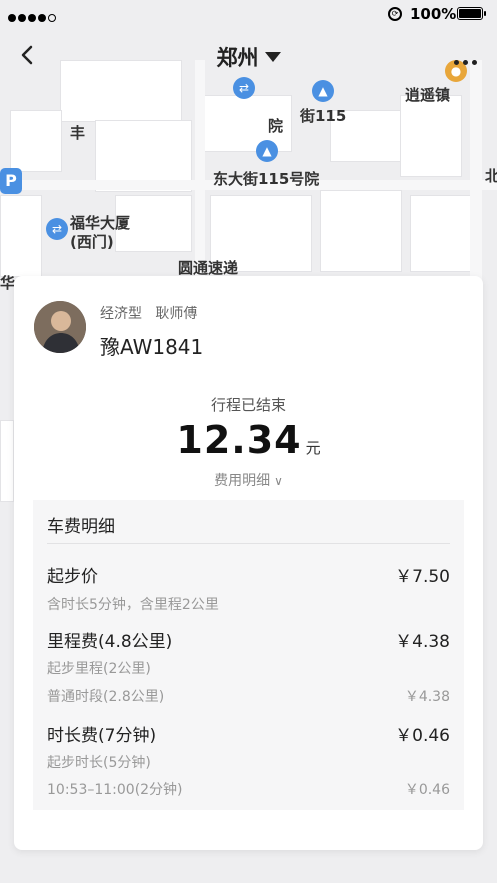 The image size is (497, 883). Describe the element at coordinates (239, 440) in the screenshot. I see `fare-amount: 12.34` at that location.